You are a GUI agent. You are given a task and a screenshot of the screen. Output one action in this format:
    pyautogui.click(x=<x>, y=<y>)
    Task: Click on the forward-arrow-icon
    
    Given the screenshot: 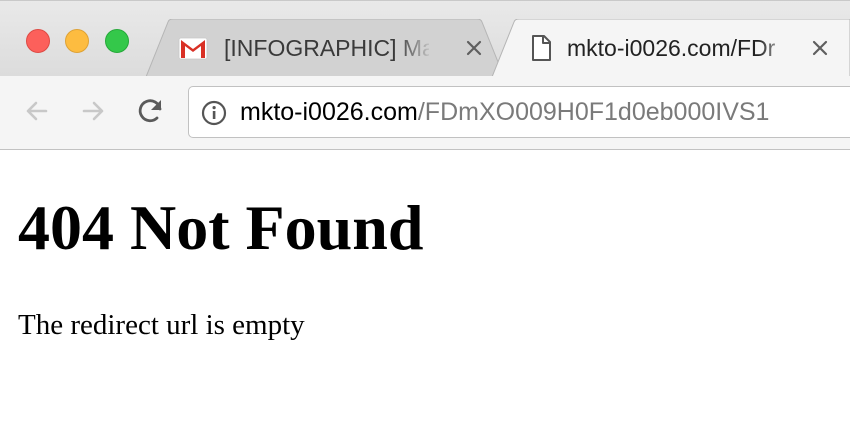 What is the action you would take?
    pyautogui.click(x=93, y=111)
    